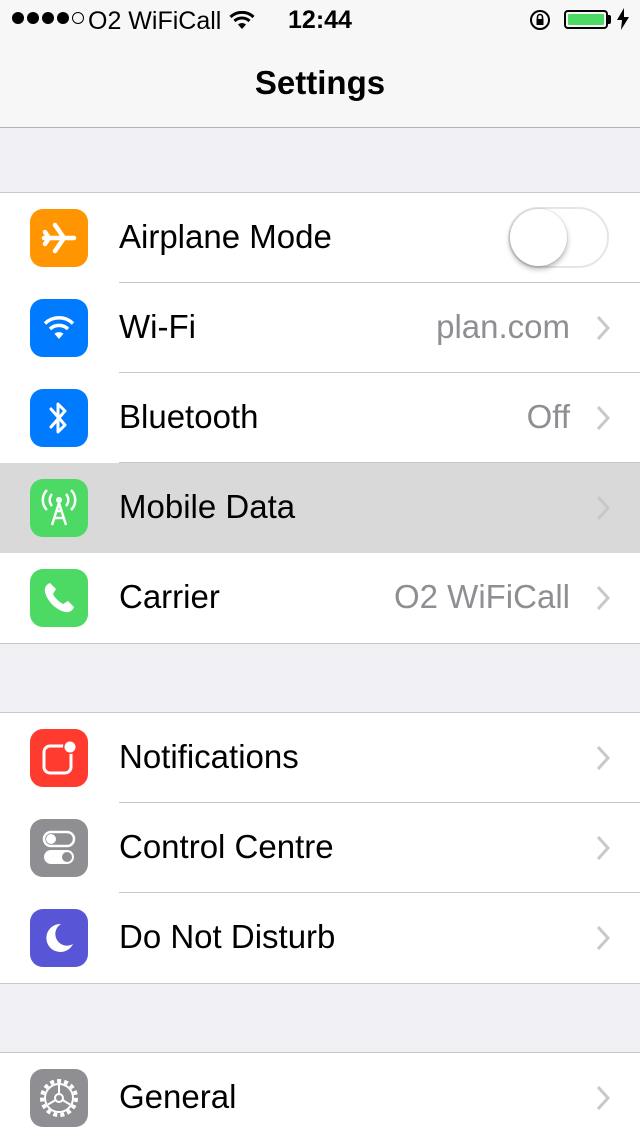  What do you see at coordinates (503, 326) in the screenshot?
I see `wifi-network-value: plan.com` at bounding box center [503, 326].